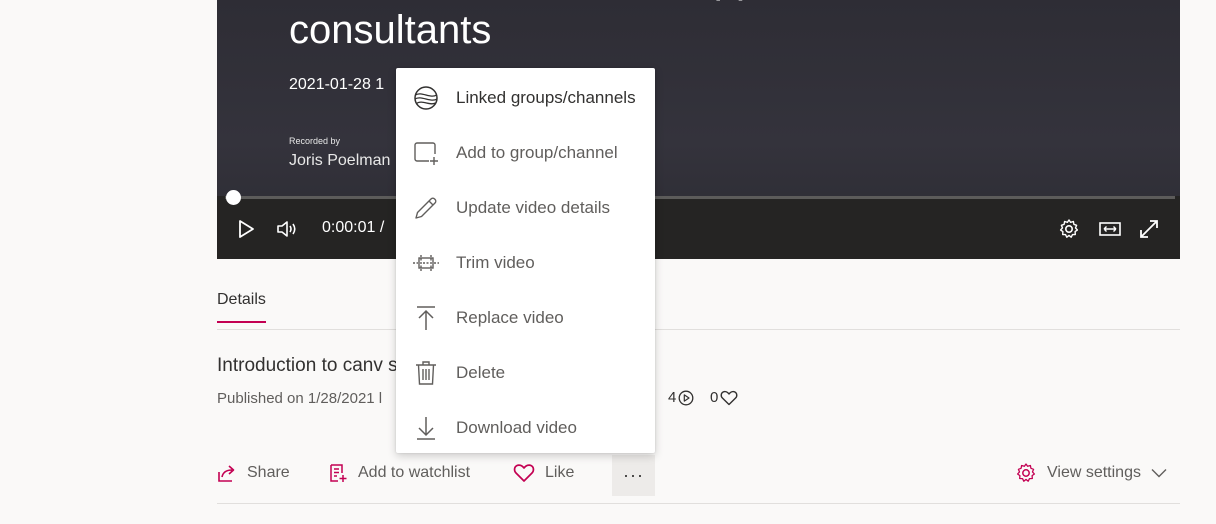  What do you see at coordinates (226, 473) in the screenshot?
I see `share-icon` at bounding box center [226, 473].